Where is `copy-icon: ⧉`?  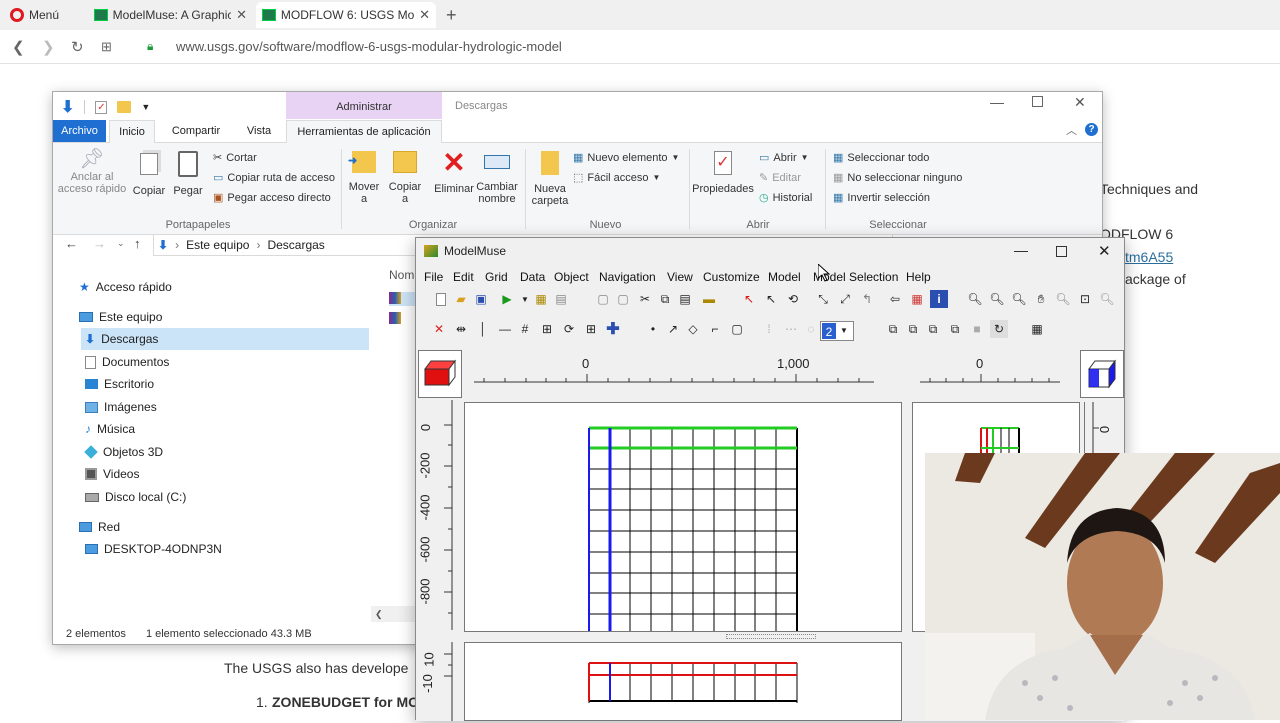
copy-icon: ⧉ is located at coordinates (665, 299).